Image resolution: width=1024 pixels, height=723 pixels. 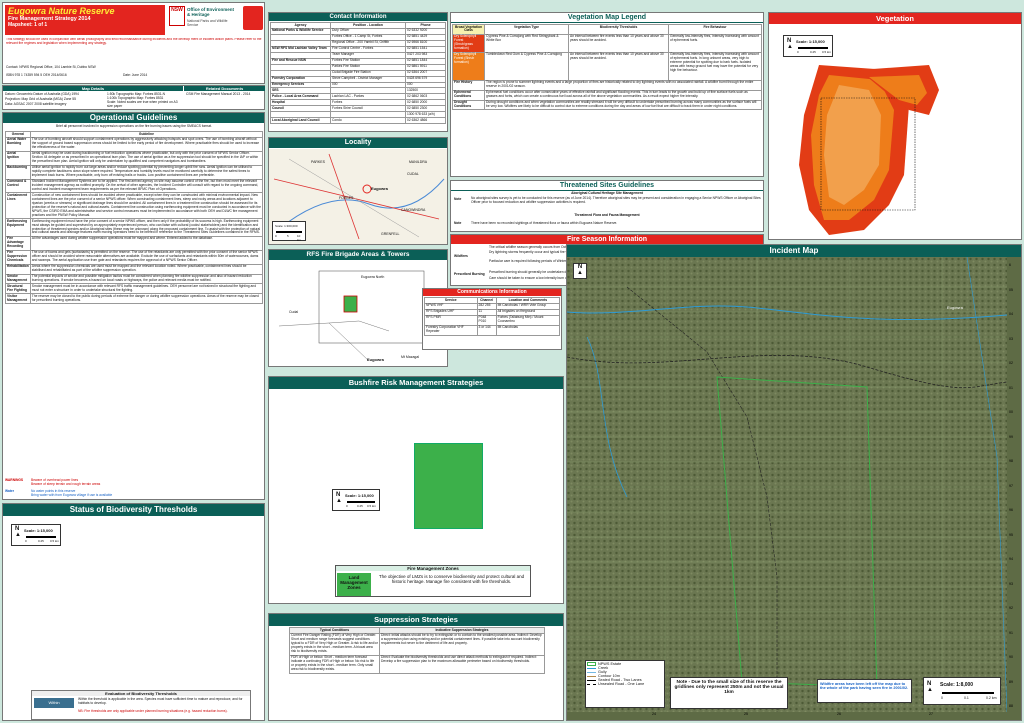 I want to click on comms-header: Communications Information, so click(x=492, y=292).